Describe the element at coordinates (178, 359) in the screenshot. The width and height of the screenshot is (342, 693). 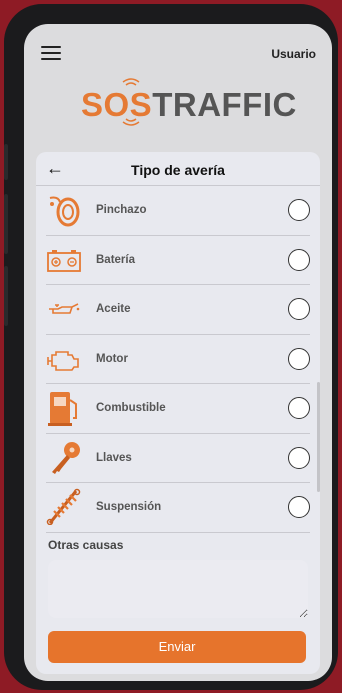
I see `option-motor: Motor` at that location.